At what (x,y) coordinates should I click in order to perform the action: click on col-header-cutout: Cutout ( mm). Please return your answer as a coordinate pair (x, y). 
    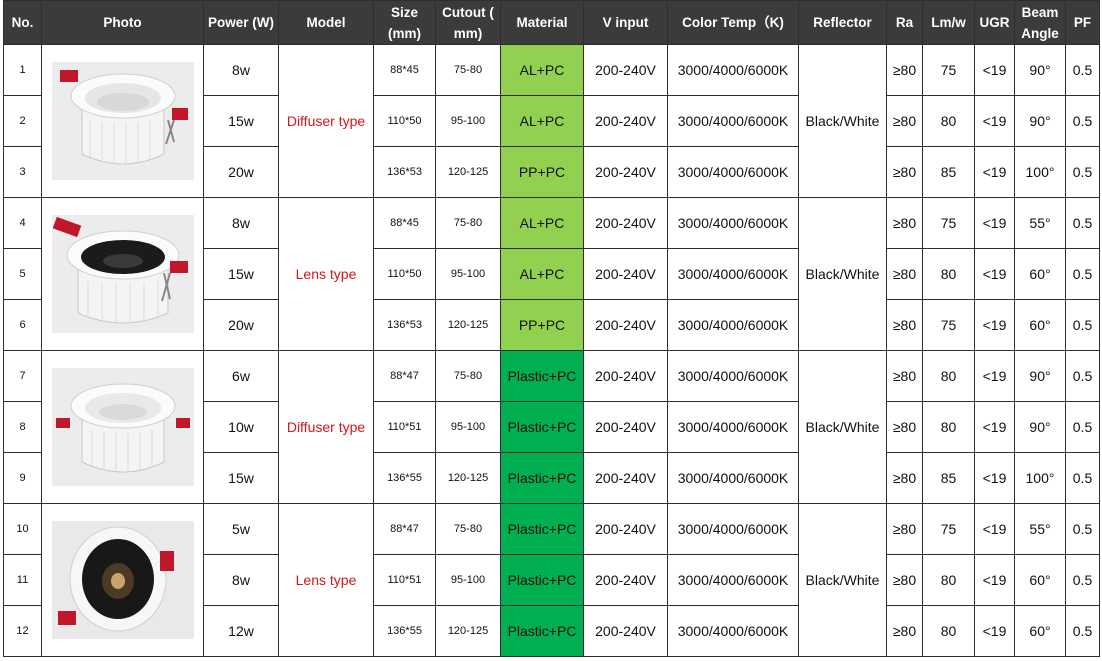
    Looking at the image, I should click on (468, 22).